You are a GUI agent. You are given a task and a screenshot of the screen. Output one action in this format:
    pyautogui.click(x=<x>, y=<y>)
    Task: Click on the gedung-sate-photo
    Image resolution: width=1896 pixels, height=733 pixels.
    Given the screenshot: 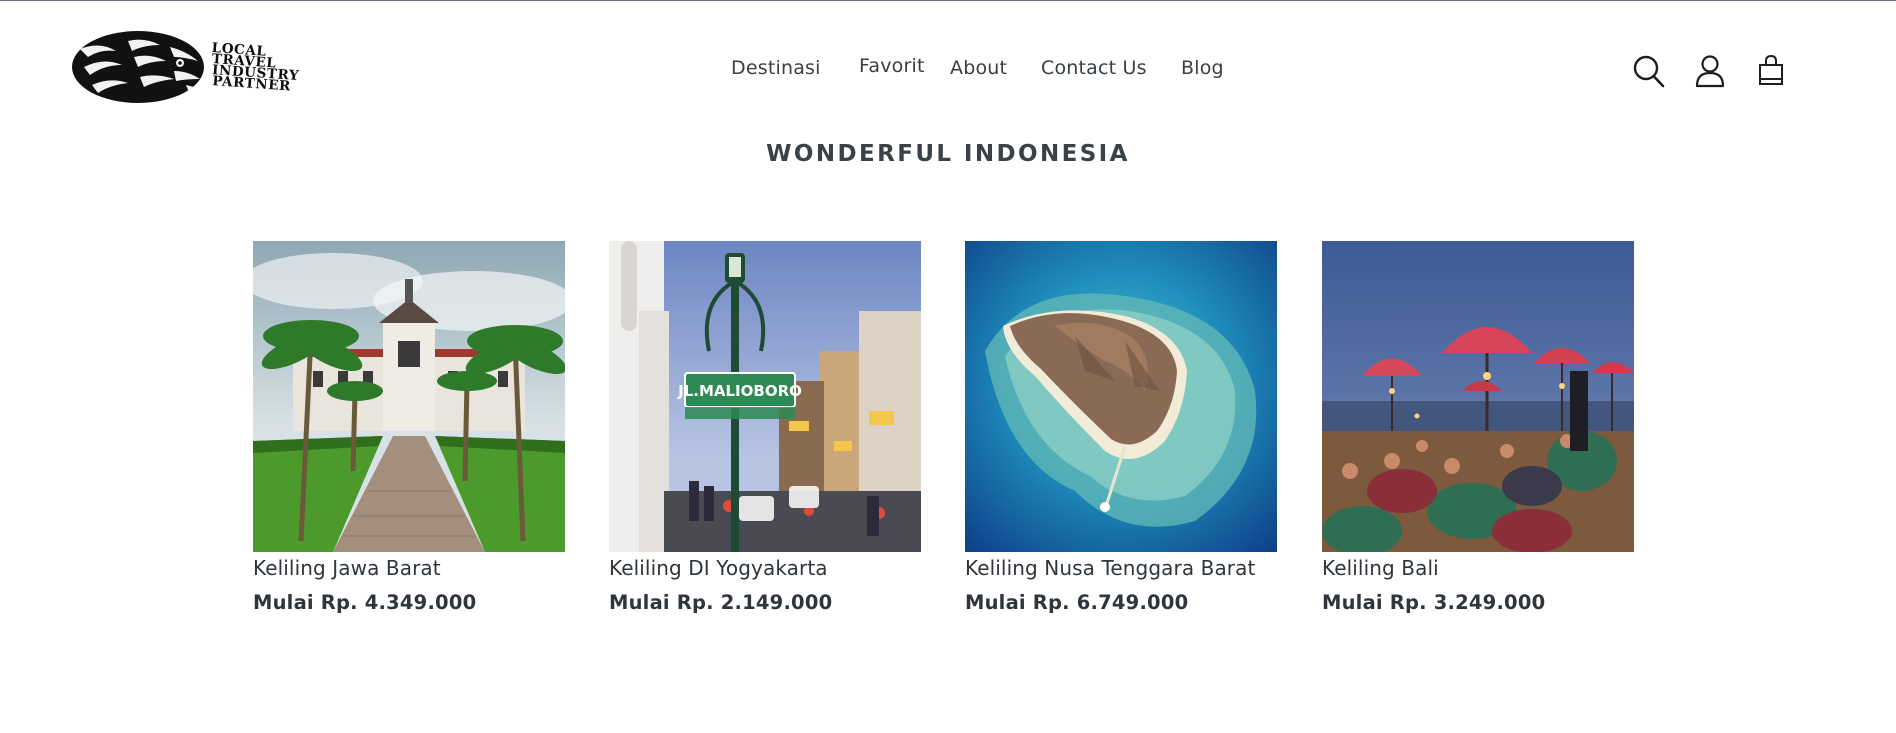 What is the action you would take?
    pyautogui.click(x=409, y=396)
    